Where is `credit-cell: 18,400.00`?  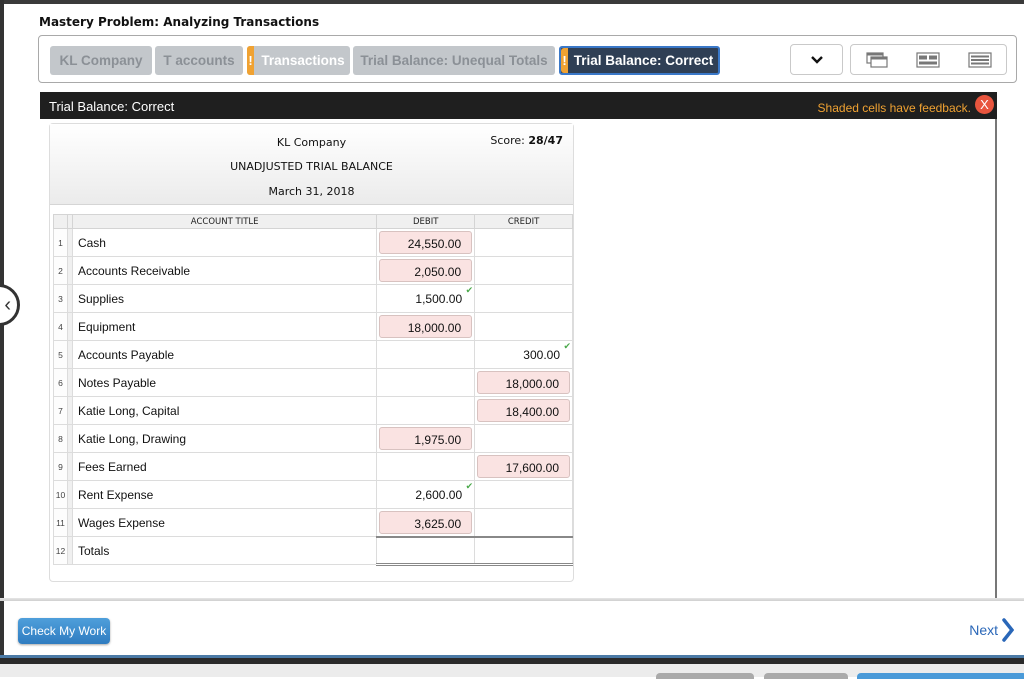
credit-cell: 18,400.00 is located at coordinates (523, 410).